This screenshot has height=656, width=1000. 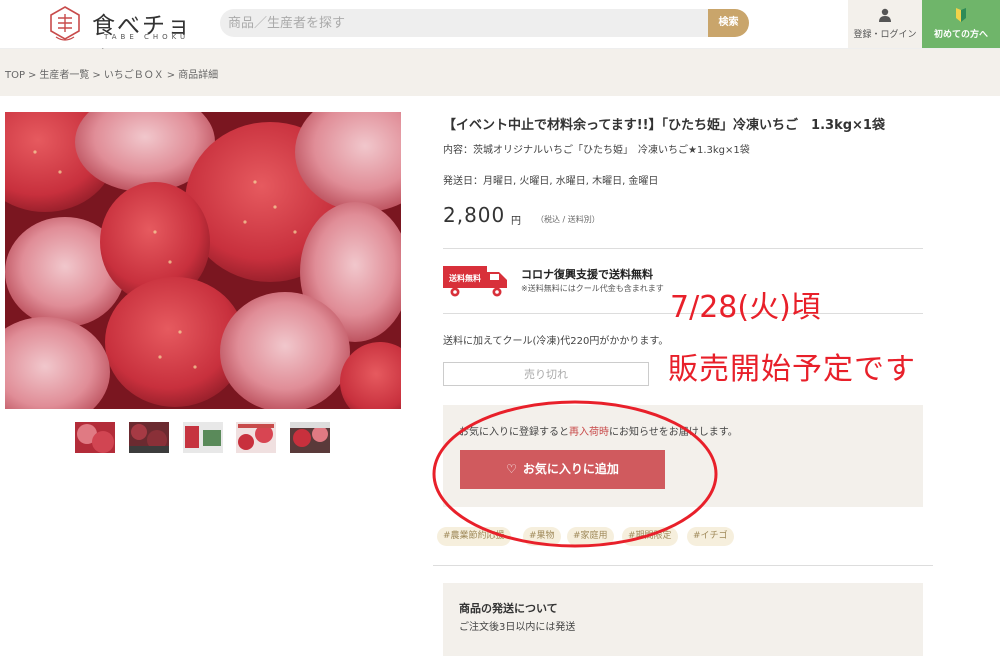 What do you see at coordinates (64, 75) in the screenshot?
I see `breadcrumb-item-producers: 生産者一覧` at bounding box center [64, 75].